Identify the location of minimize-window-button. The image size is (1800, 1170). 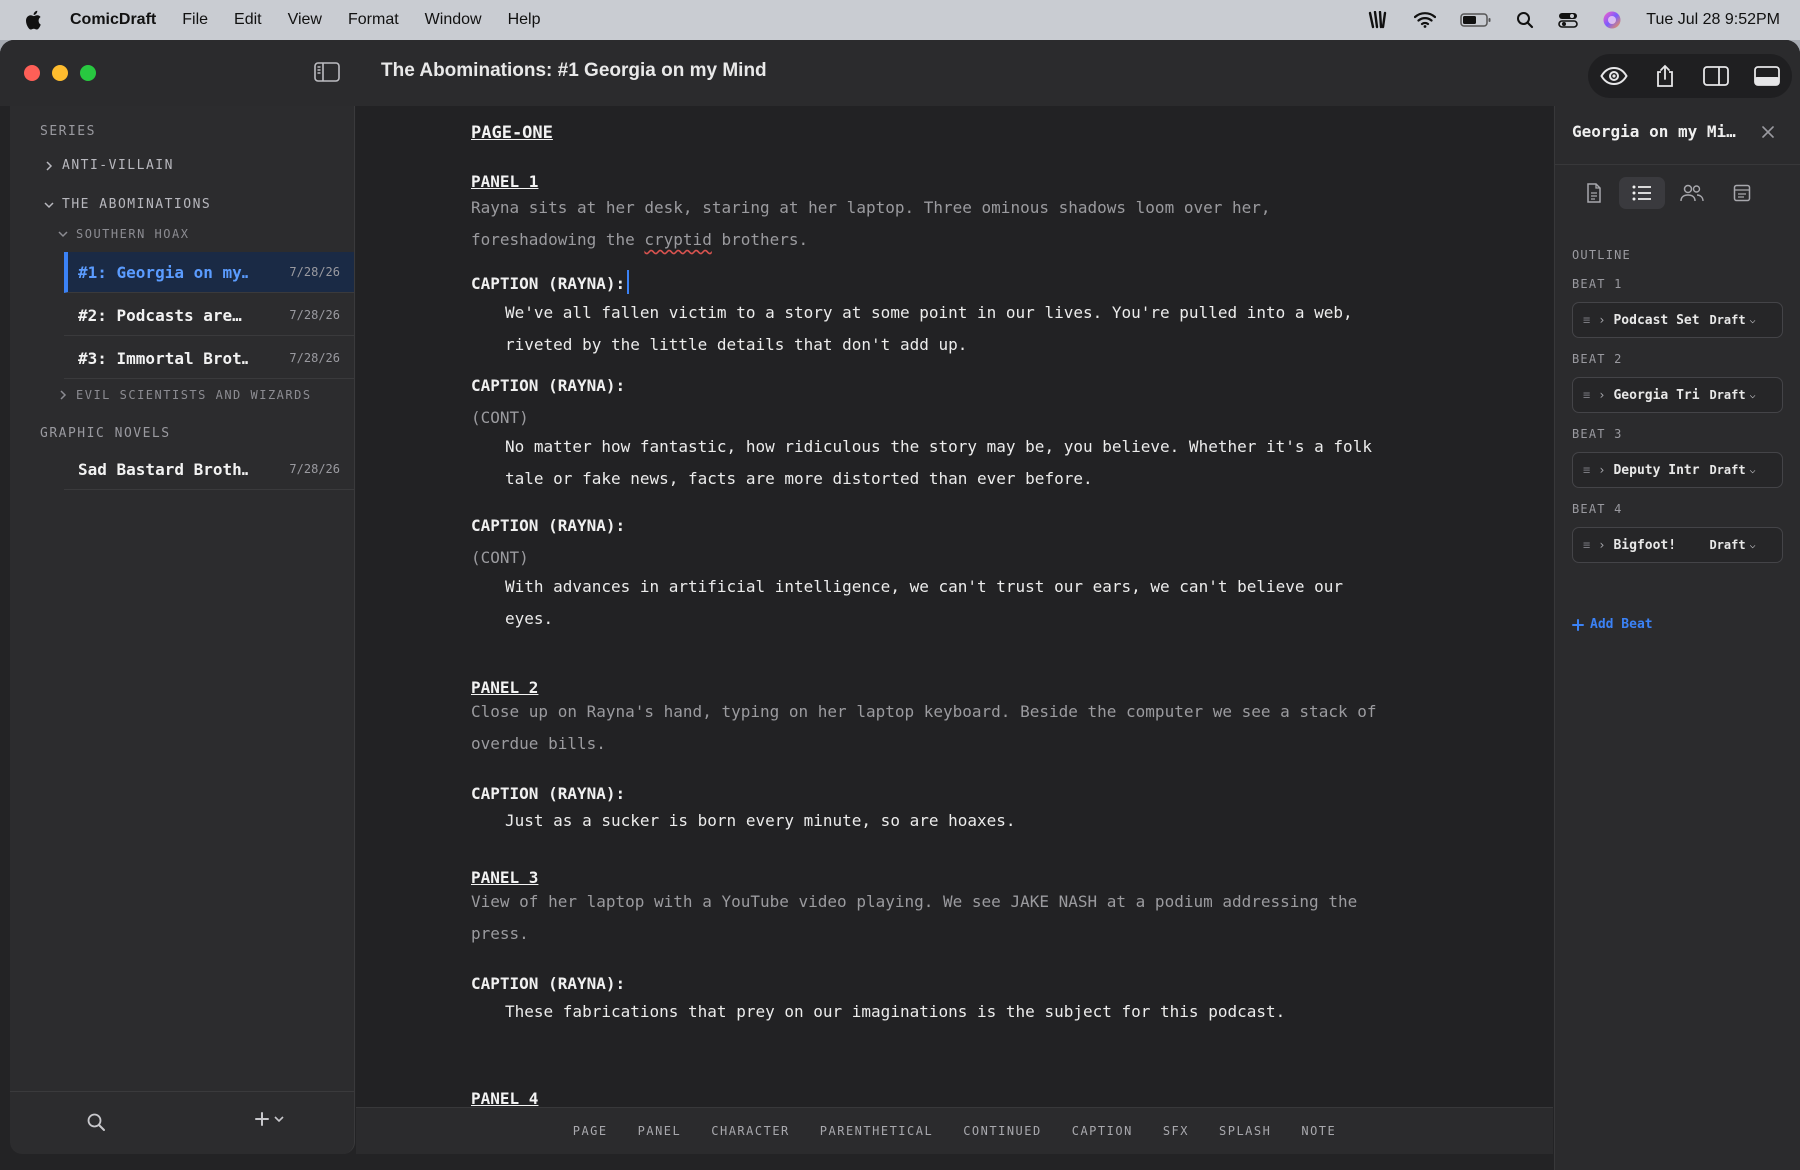
(60, 73).